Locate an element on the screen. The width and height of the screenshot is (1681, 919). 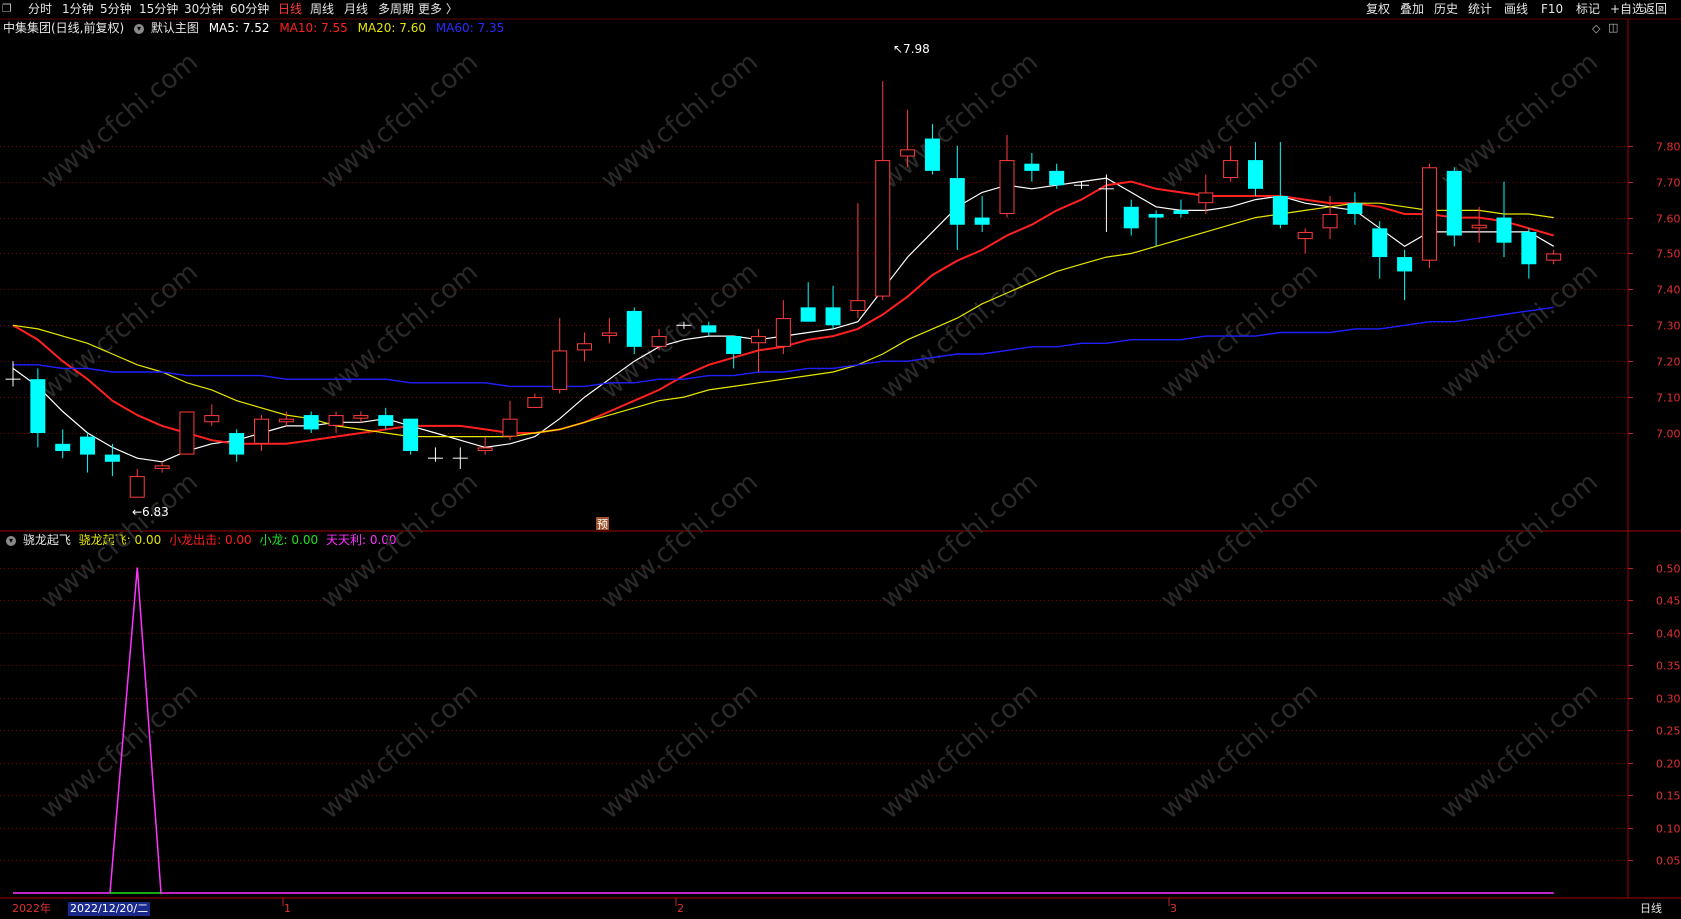
window-restore-icon: ❐ is located at coordinates (7, 8).